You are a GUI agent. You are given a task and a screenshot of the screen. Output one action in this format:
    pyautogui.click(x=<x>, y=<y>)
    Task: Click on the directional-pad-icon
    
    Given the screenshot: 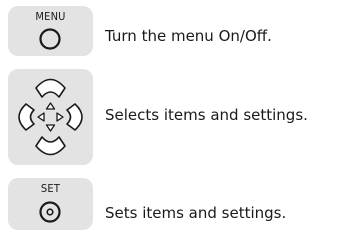 What is the action you would take?
    pyautogui.click(x=50, y=117)
    